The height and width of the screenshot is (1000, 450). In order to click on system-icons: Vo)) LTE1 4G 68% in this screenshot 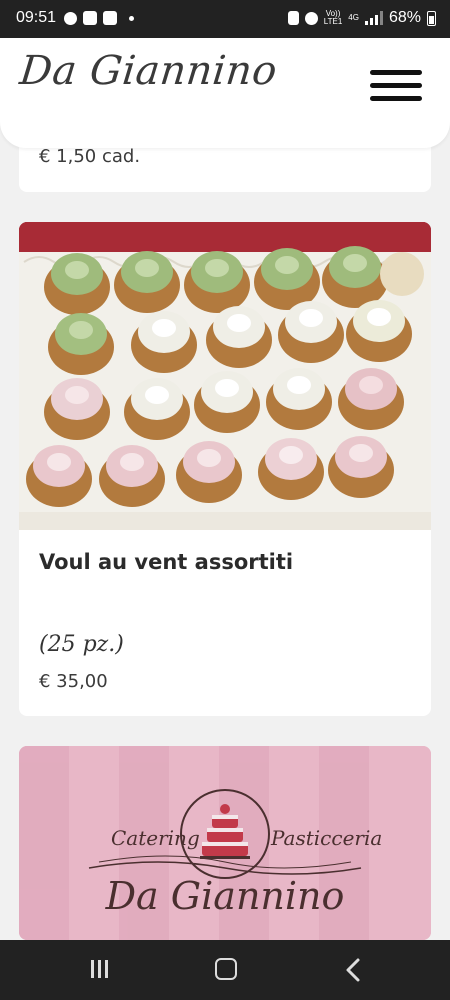, I will do `click(361, 18)`.